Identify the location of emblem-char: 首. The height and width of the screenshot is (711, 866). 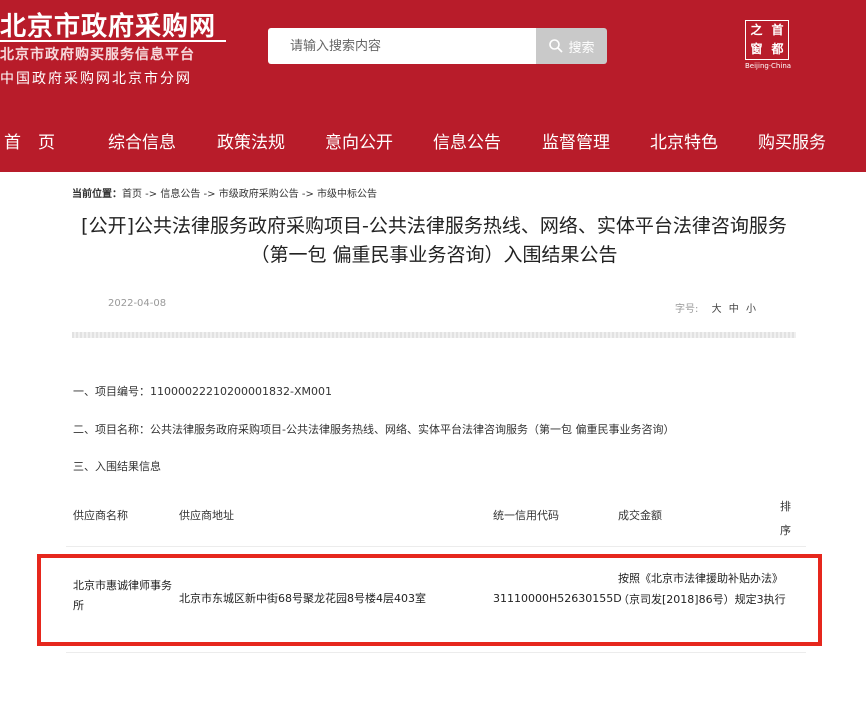
(777, 30).